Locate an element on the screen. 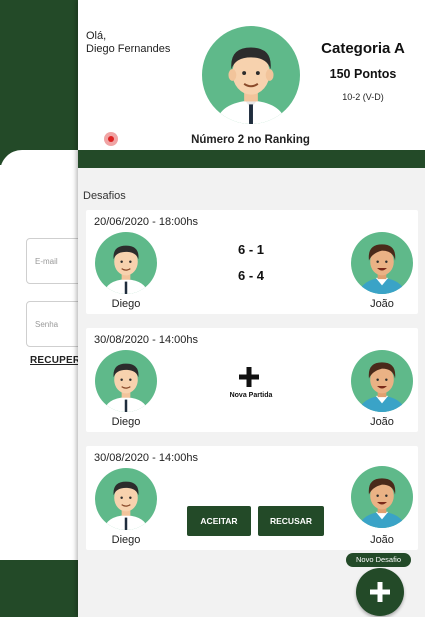 The width and height of the screenshot is (425, 617). section-title: Desafios is located at coordinates (104, 196).